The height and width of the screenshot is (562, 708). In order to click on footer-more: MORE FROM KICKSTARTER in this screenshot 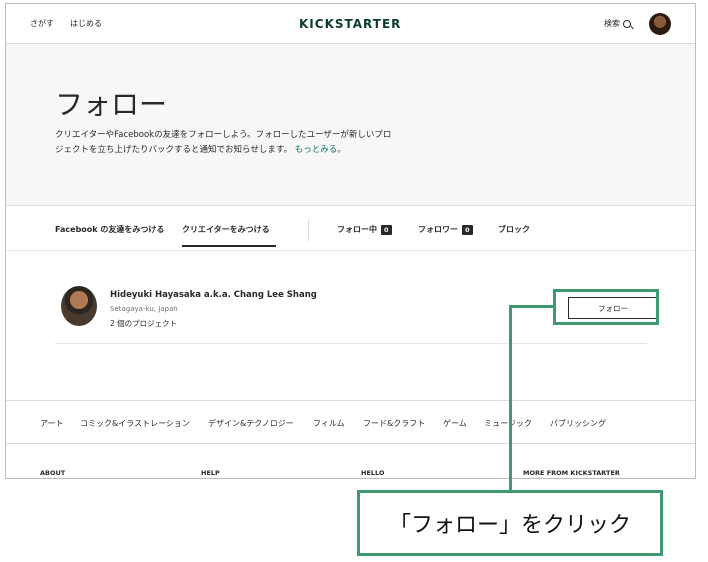, I will do `click(571, 473)`.